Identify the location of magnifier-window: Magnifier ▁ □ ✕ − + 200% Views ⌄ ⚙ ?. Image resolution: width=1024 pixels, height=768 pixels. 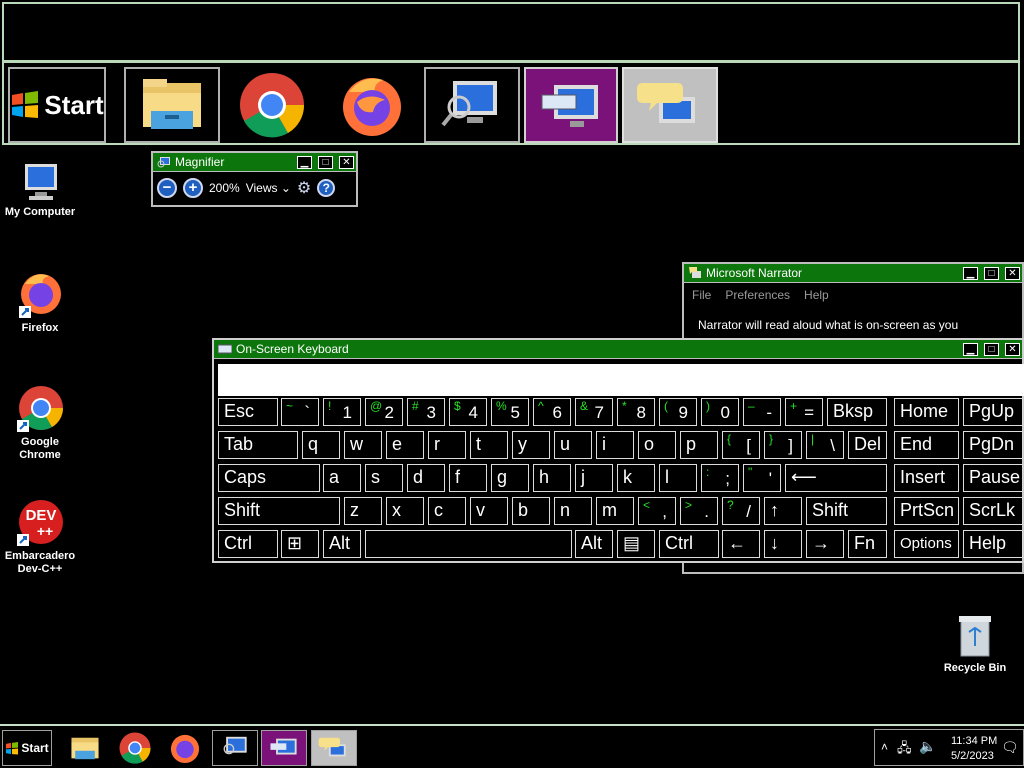
(254, 179).